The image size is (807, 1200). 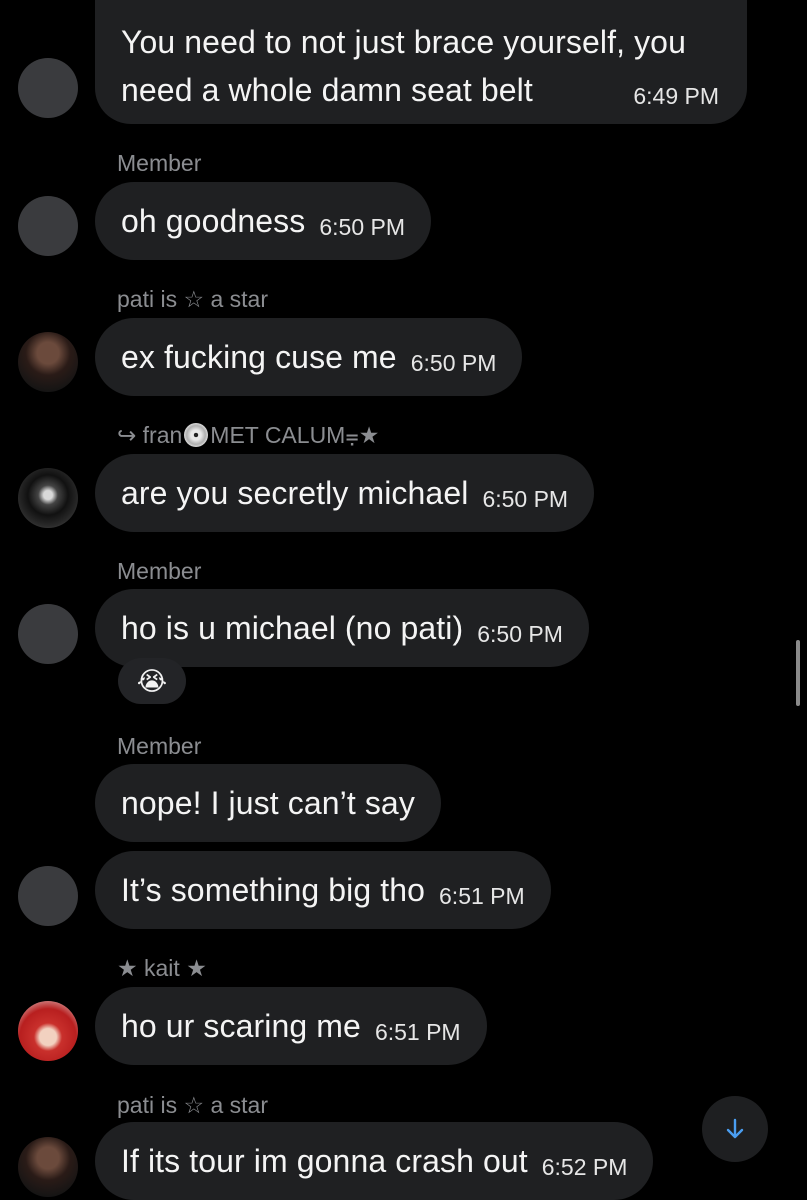 I want to click on message-time: 6:52 PM, so click(x=584, y=1166).